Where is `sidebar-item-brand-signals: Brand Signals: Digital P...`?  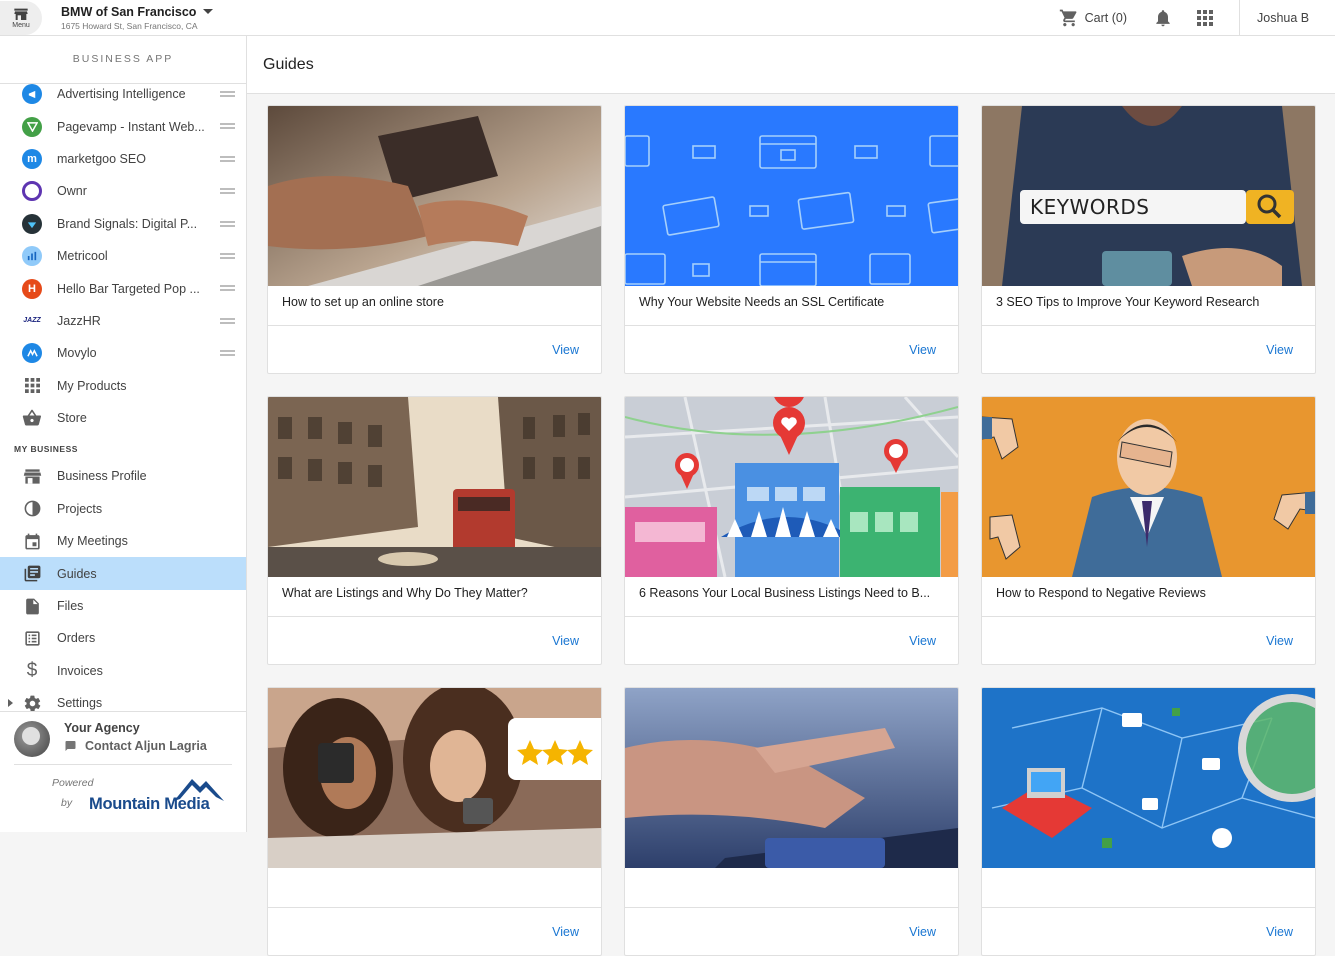
sidebar-item-brand-signals: Brand Signals: Digital P... is located at coordinates (123, 224).